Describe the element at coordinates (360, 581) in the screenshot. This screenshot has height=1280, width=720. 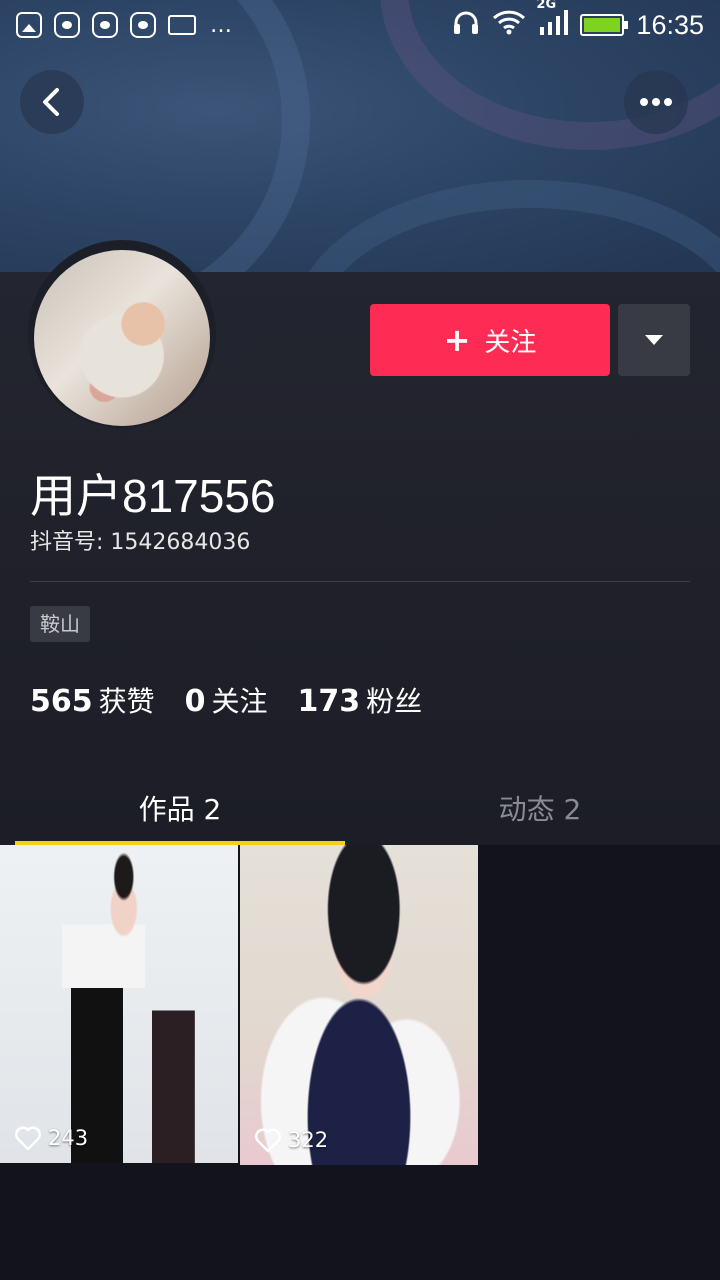
I see `divider` at that location.